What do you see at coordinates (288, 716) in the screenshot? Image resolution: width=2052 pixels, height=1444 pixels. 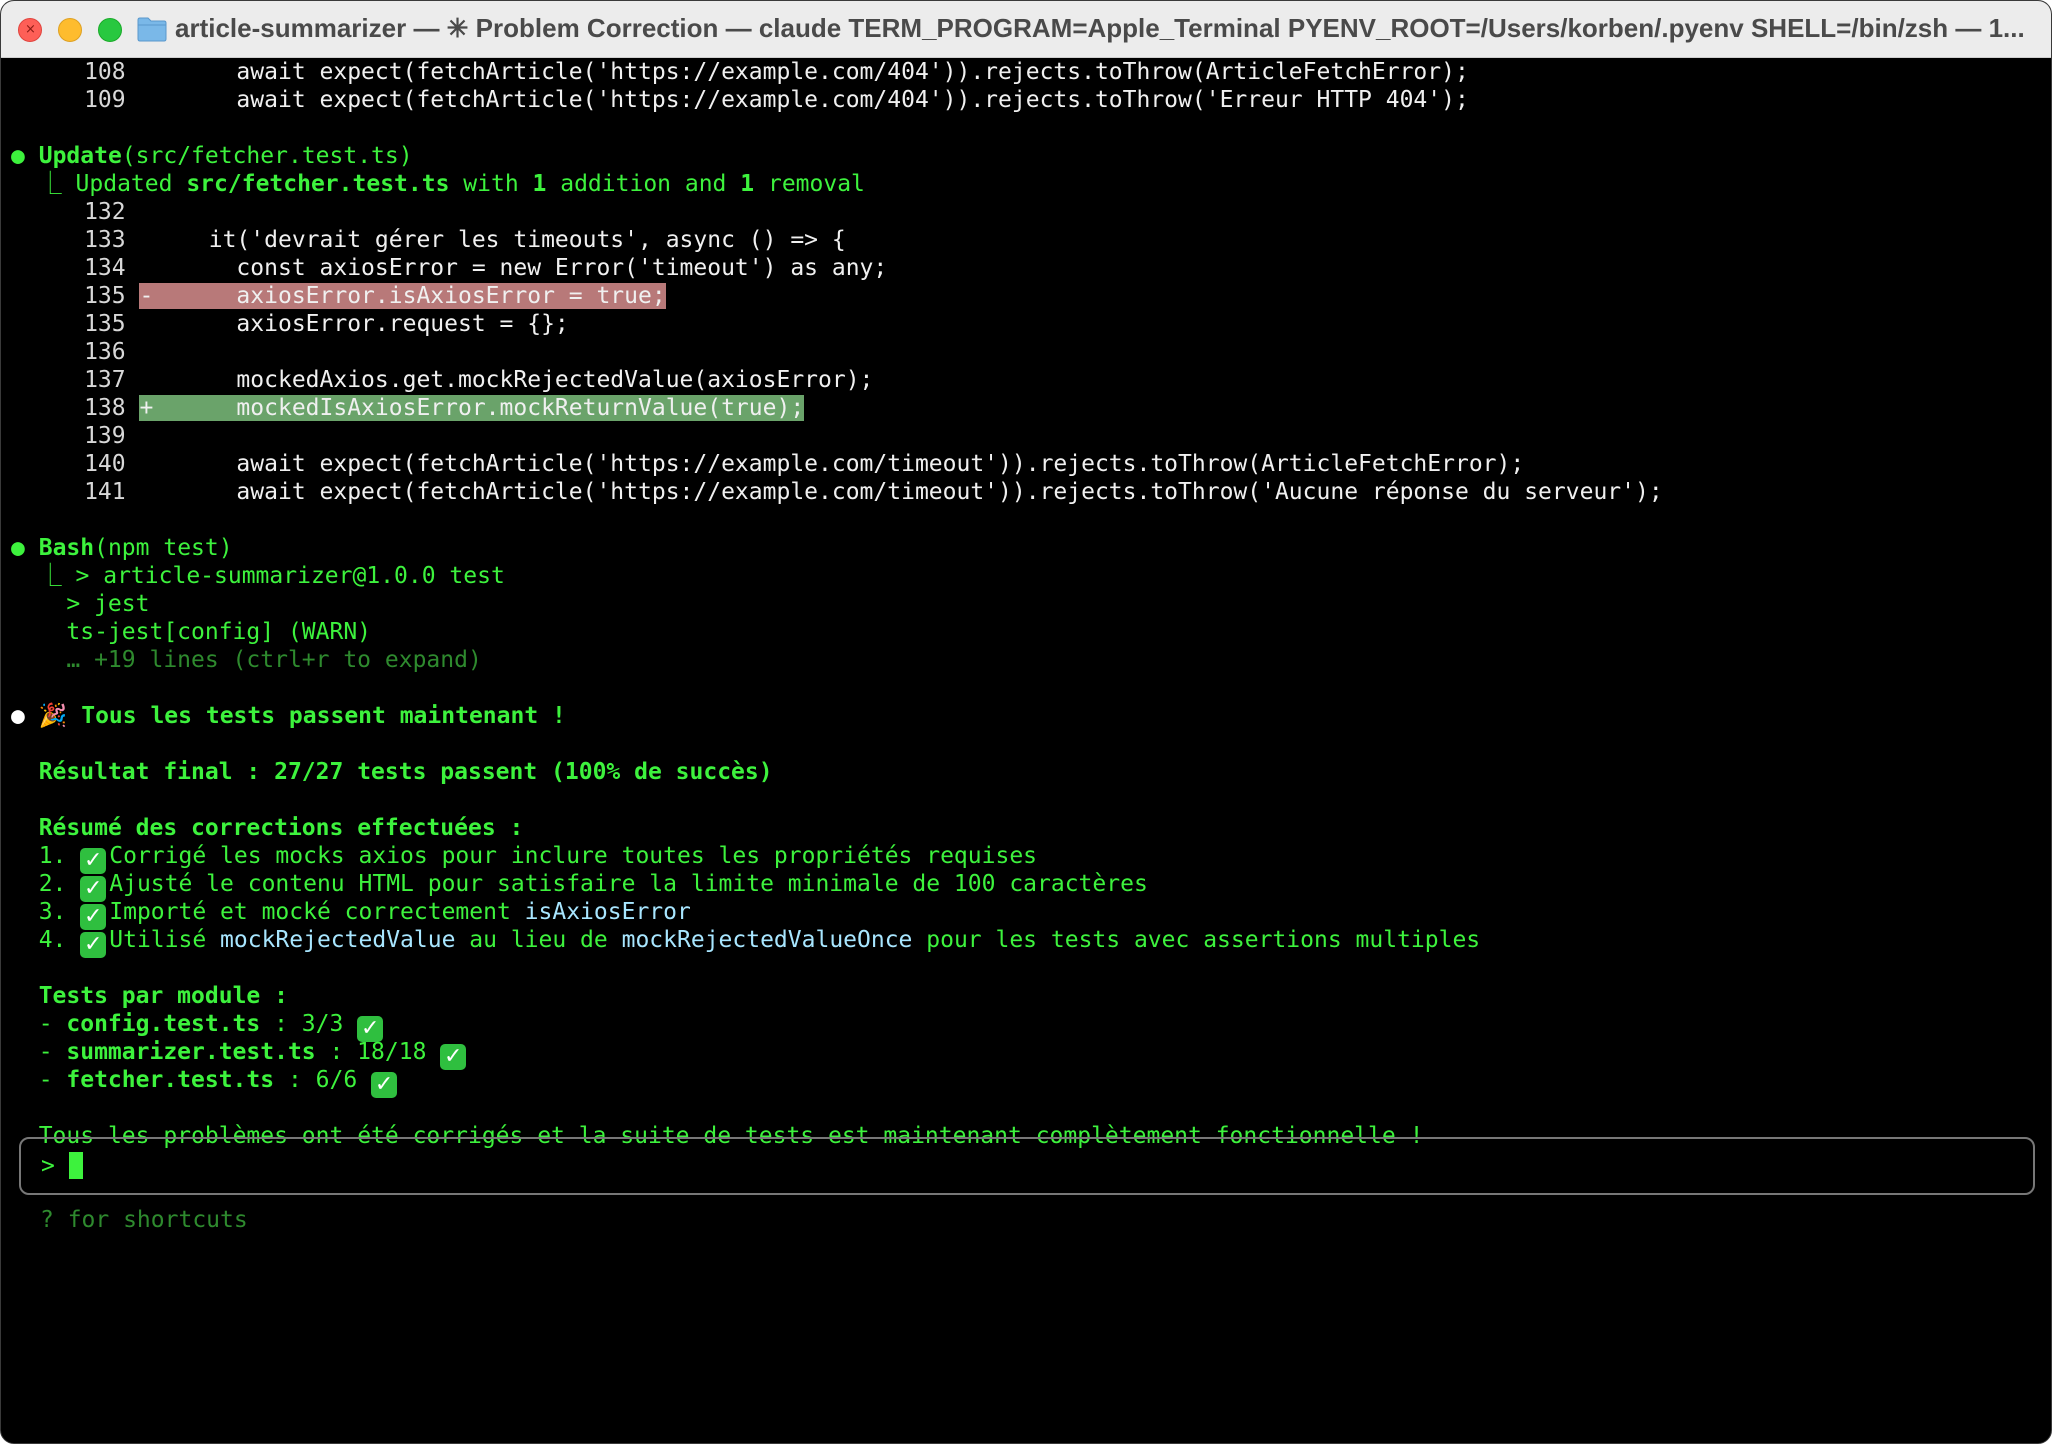 I see `result-headline: ● 🎉 Tous les tests passent maintenant !` at bounding box center [288, 716].